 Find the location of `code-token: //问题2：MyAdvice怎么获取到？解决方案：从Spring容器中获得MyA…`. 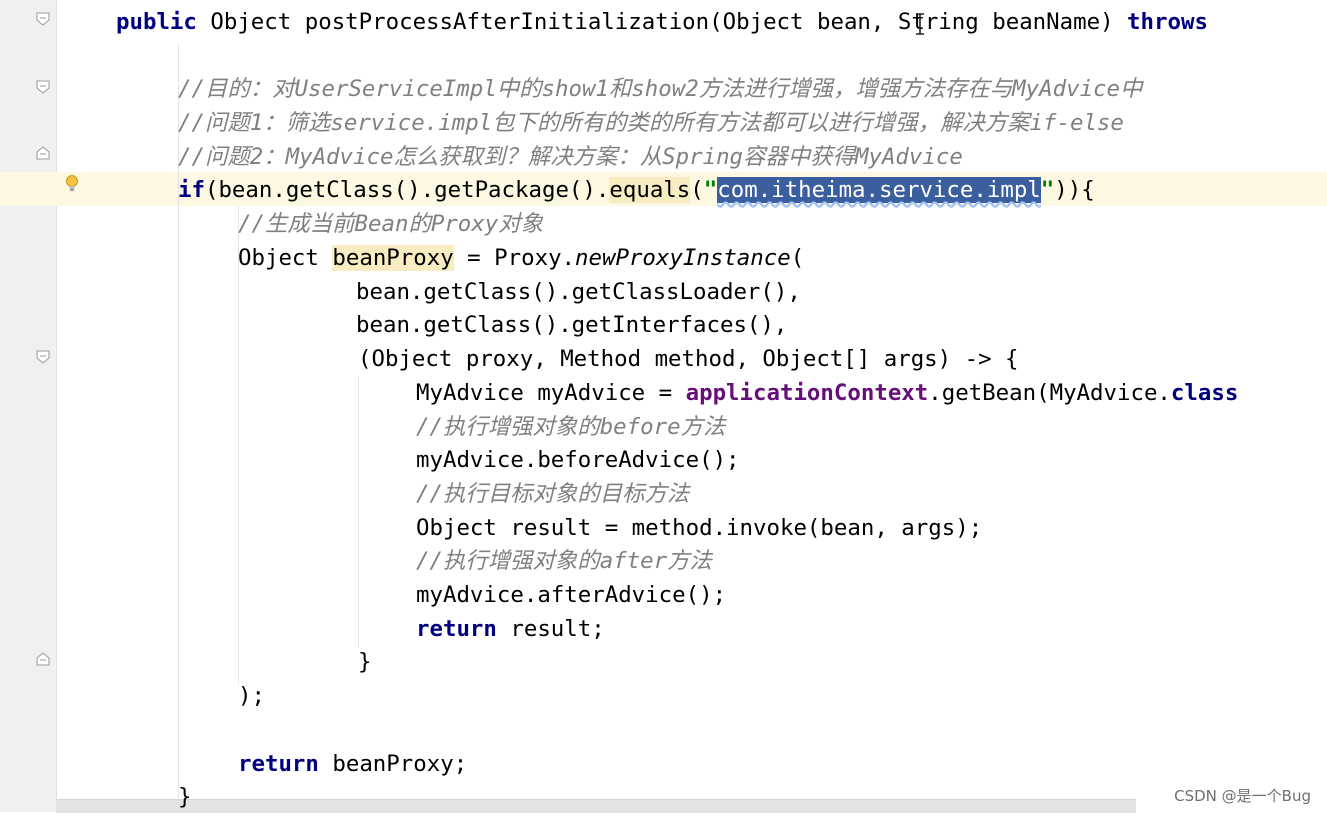

code-token: //问题2：MyAdvice怎么获取到？解决方案：从Spring容器中获得MyA… is located at coordinates (570, 157).